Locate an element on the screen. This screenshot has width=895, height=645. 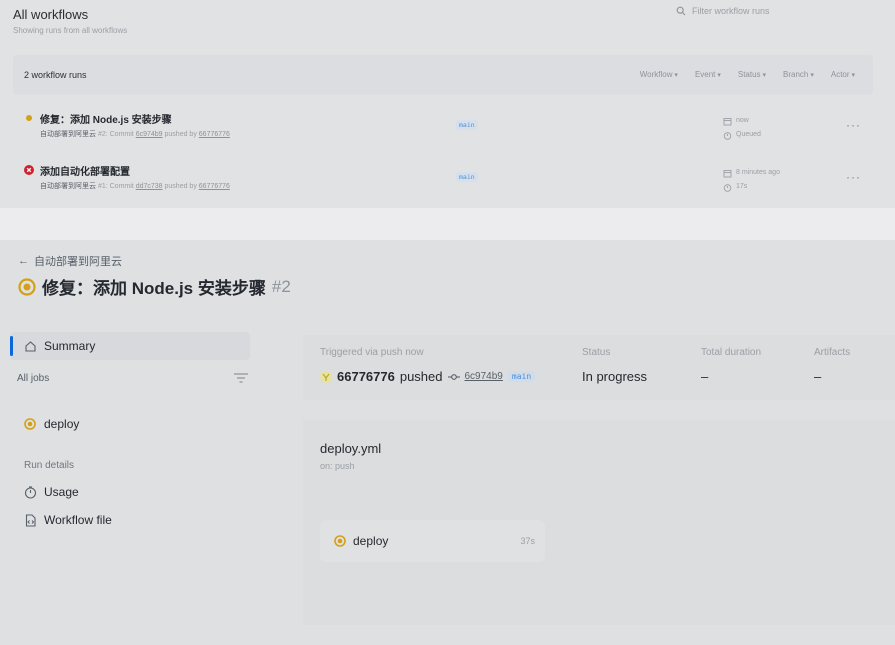
filter-placeholder: Filter workflow runs is located at coordinates (731, 11).